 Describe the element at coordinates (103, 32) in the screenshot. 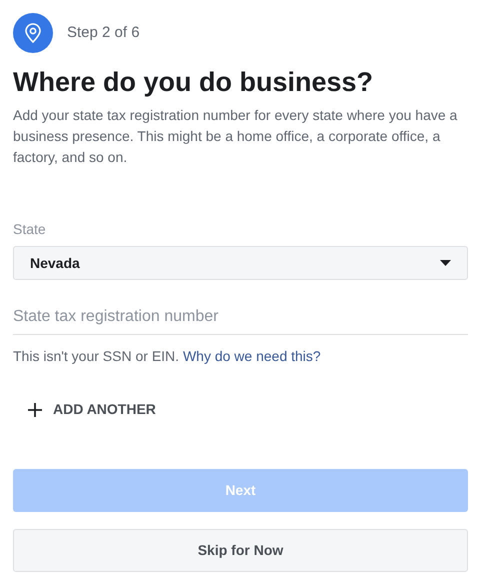

I see `step-indicator: Step 2 of 6` at that location.